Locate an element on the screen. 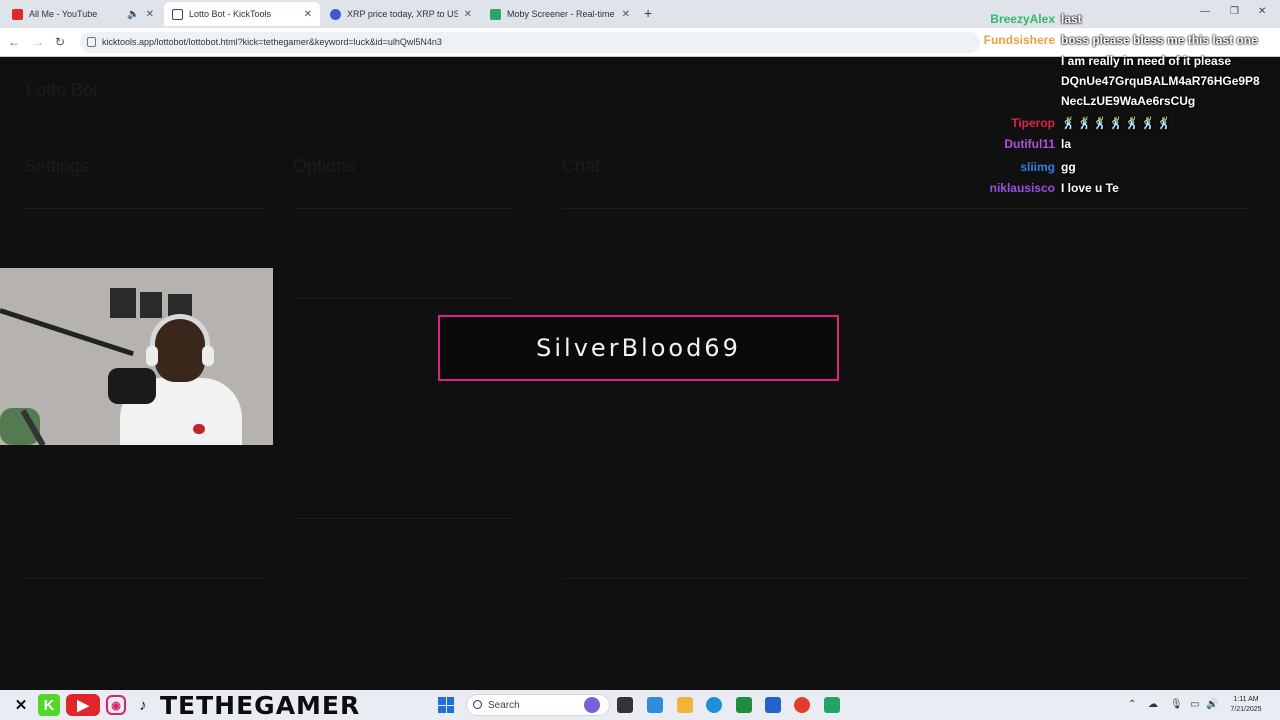 The height and width of the screenshot is (720, 1280). chat-text: gg is located at coordinates (1068, 167).